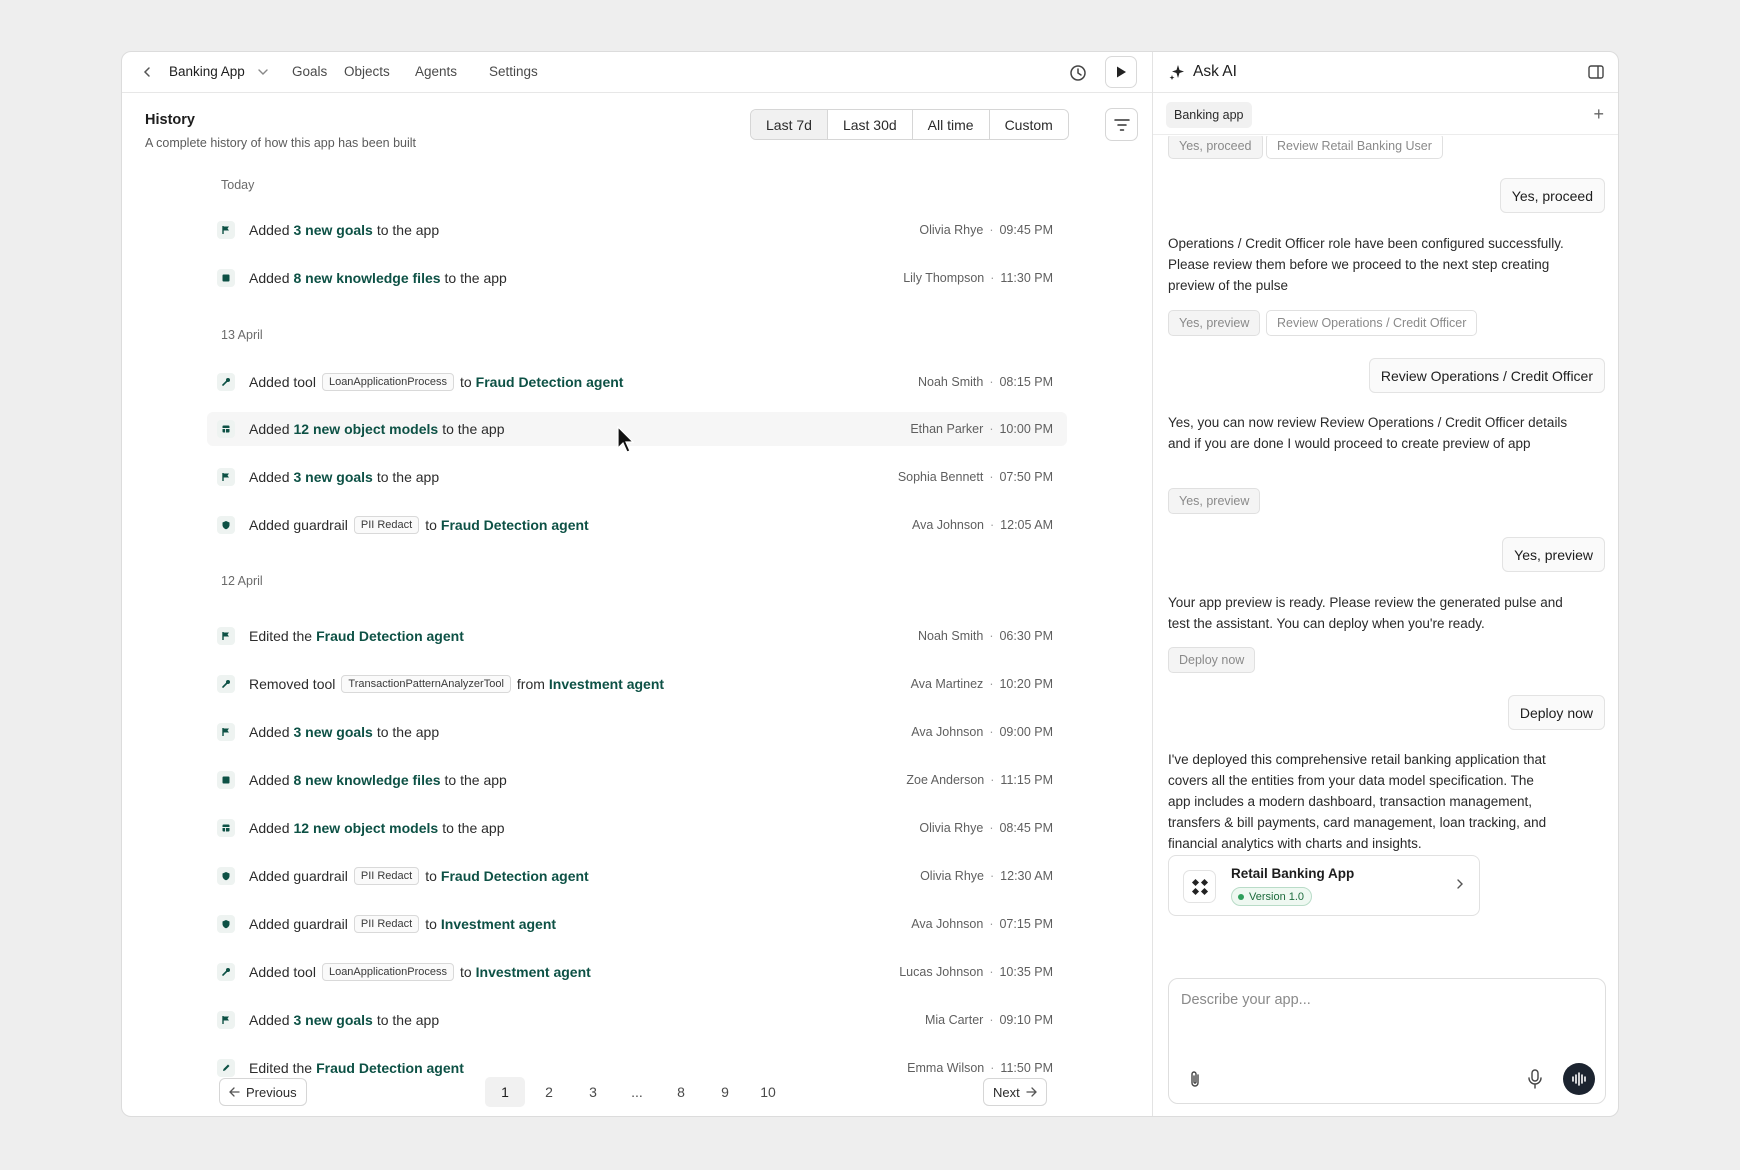 This screenshot has height=1170, width=1740. Describe the element at coordinates (1195, 1079) in the screenshot. I see `attach-button` at that location.